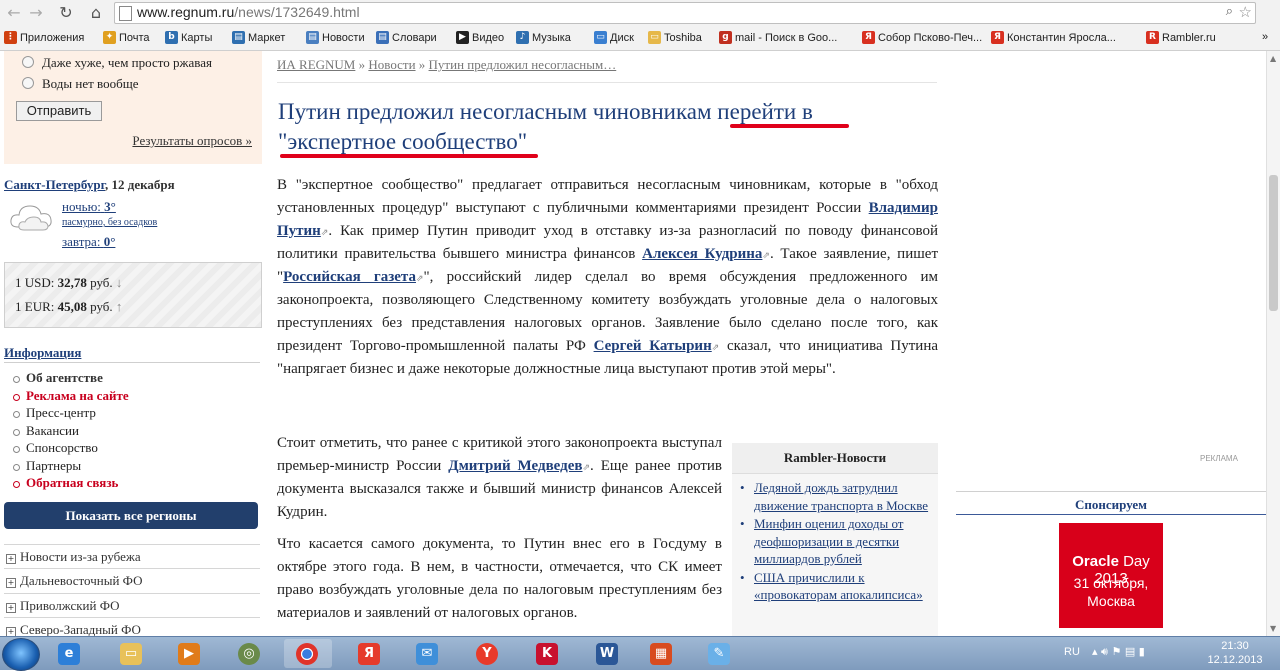 The height and width of the screenshot is (671, 1280). I want to click on flag-icon: ⚑, so click(1116, 651).